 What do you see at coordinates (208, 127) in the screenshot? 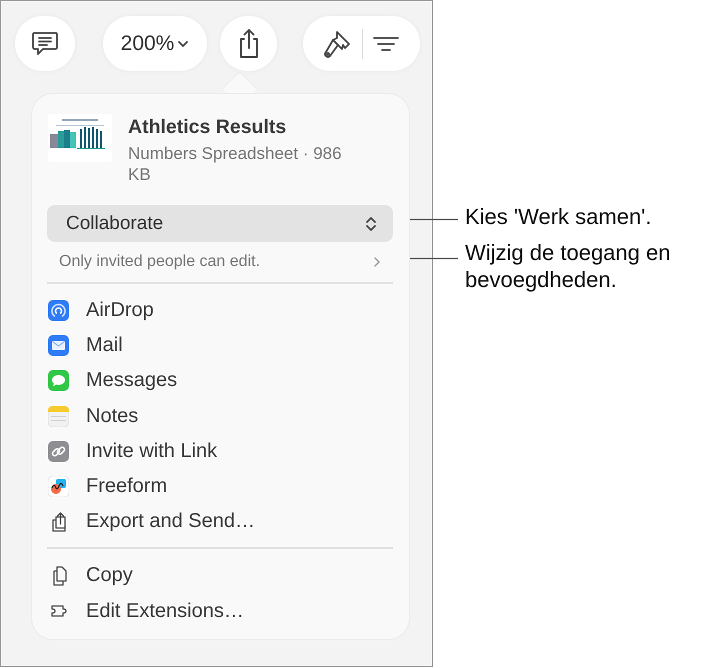
I see `document-title: Athletics Results` at bounding box center [208, 127].